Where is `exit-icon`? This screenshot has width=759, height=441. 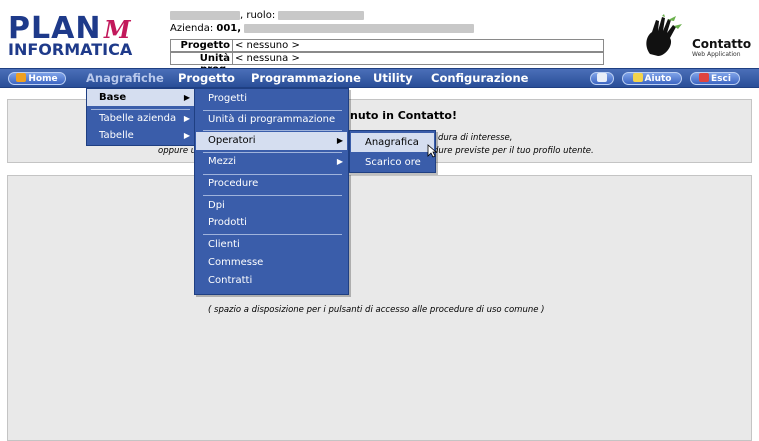 exit-icon is located at coordinates (704, 77).